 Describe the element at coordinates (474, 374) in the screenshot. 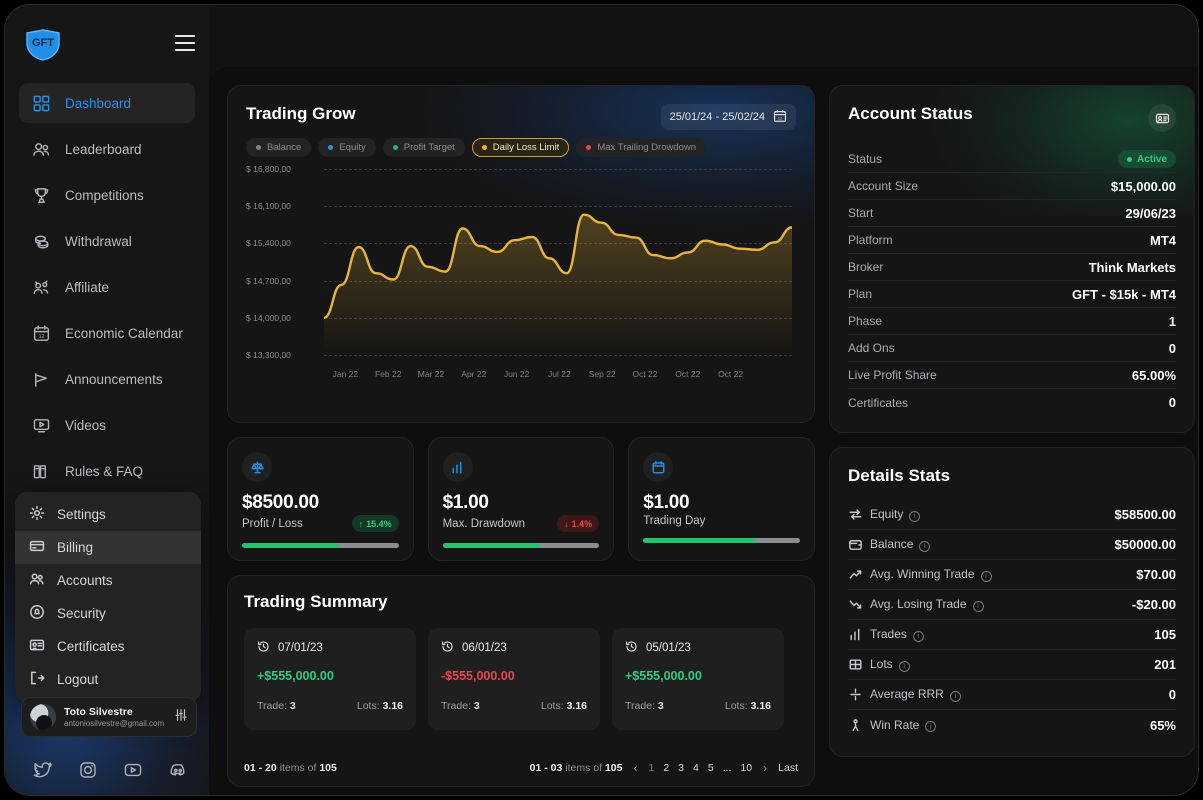

I see `chart-x-tick-label: Apr 22` at that location.